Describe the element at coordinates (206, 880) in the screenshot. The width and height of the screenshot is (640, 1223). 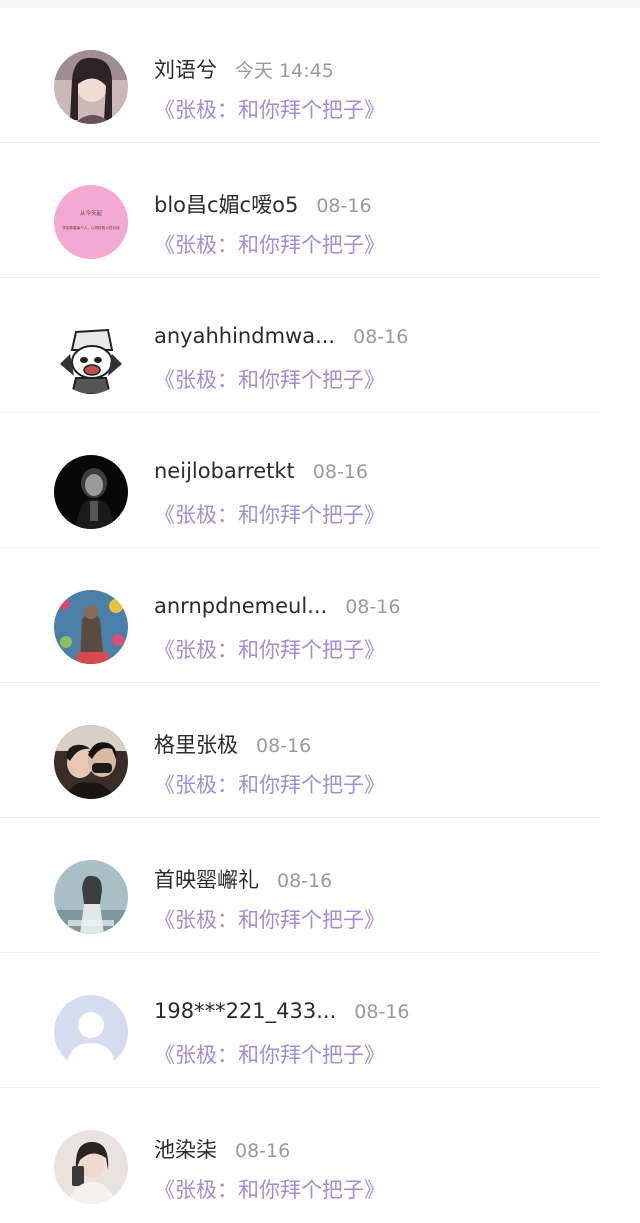
I see `contact-name-text: 首映罂嶰礼` at that location.